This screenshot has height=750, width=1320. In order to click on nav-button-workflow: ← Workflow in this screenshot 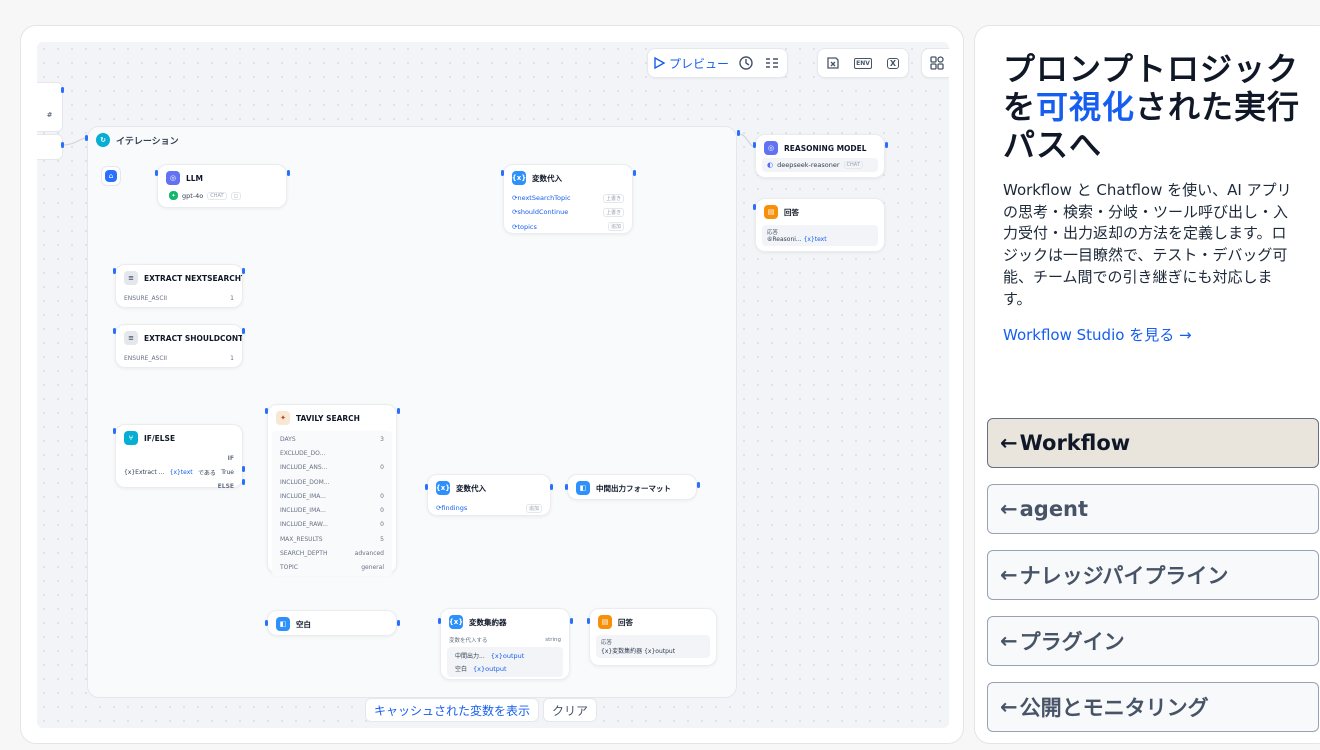, I will do `click(1153, 443)`.